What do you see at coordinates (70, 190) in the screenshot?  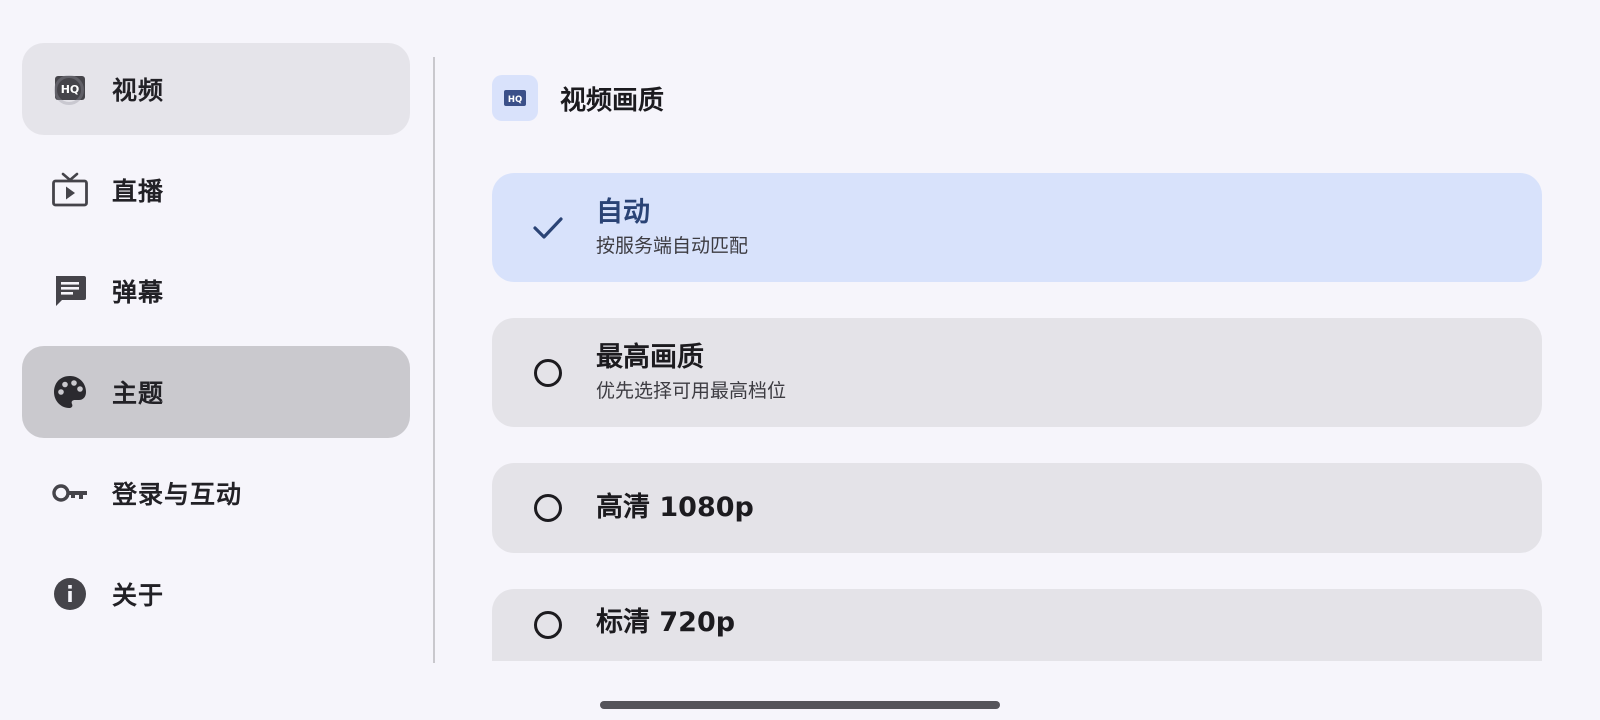 I see `live-tv-icon` at bounding box center [70, 190].